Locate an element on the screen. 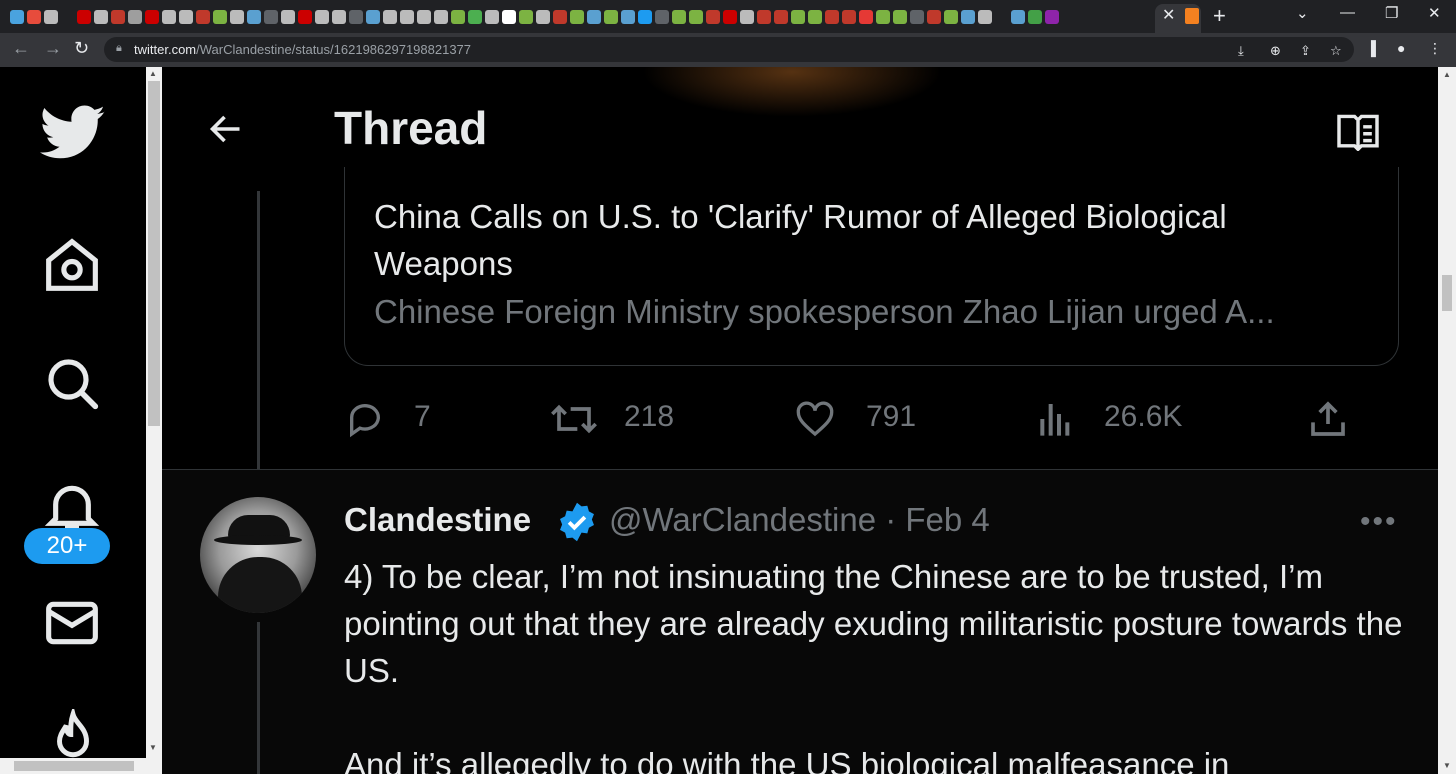 This screenshot has height=774, width=1456. author-handle-date: @WarClandestine · Feb 4 is located at coordinates (799, 520).